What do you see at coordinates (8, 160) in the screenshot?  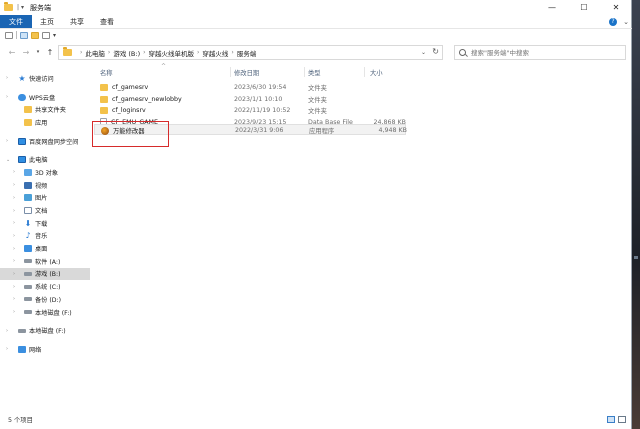 I see `collapse-icon: ⌄` at bounding box center [8, 160].